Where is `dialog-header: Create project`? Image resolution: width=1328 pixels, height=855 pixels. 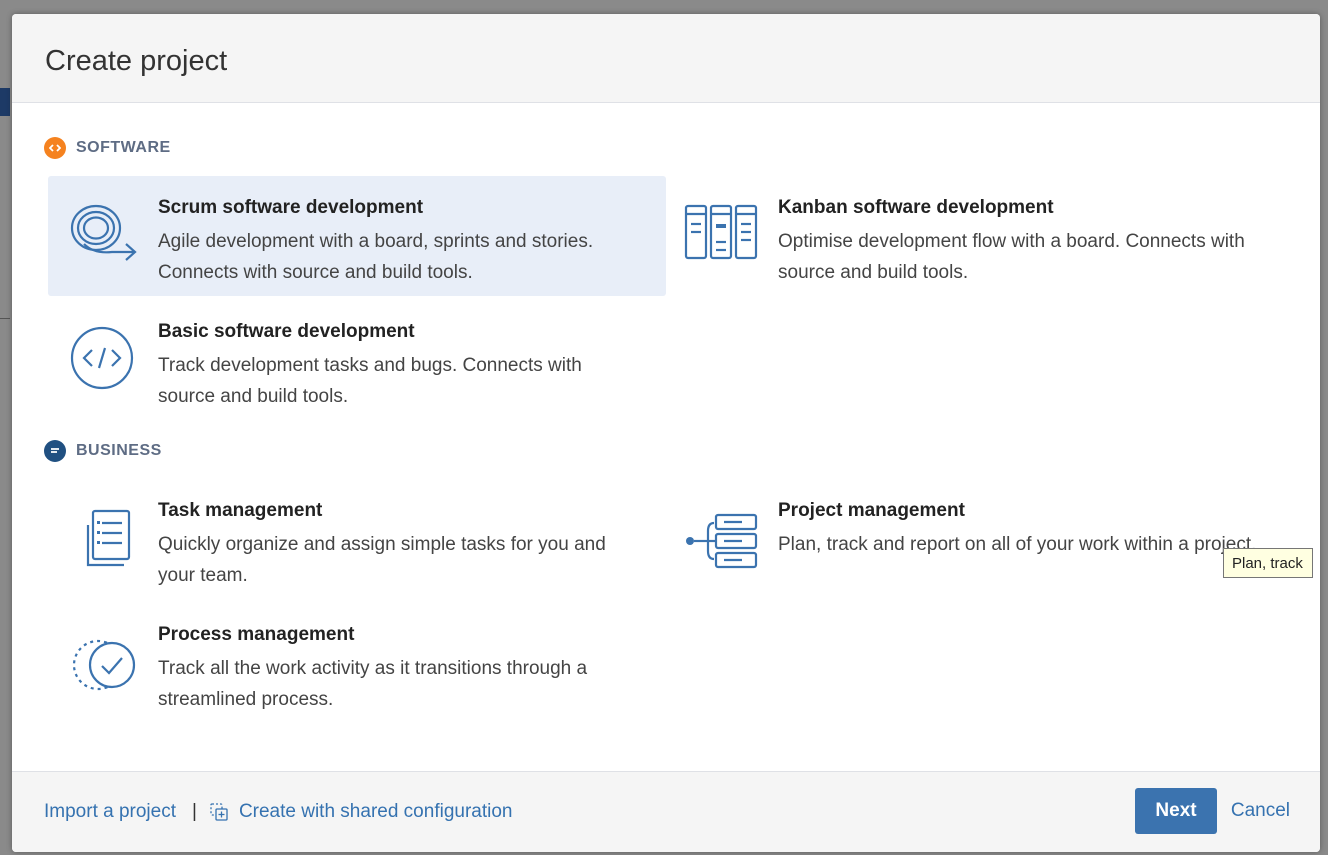 dialog-header: Create project is located at coordinates (666, 58).